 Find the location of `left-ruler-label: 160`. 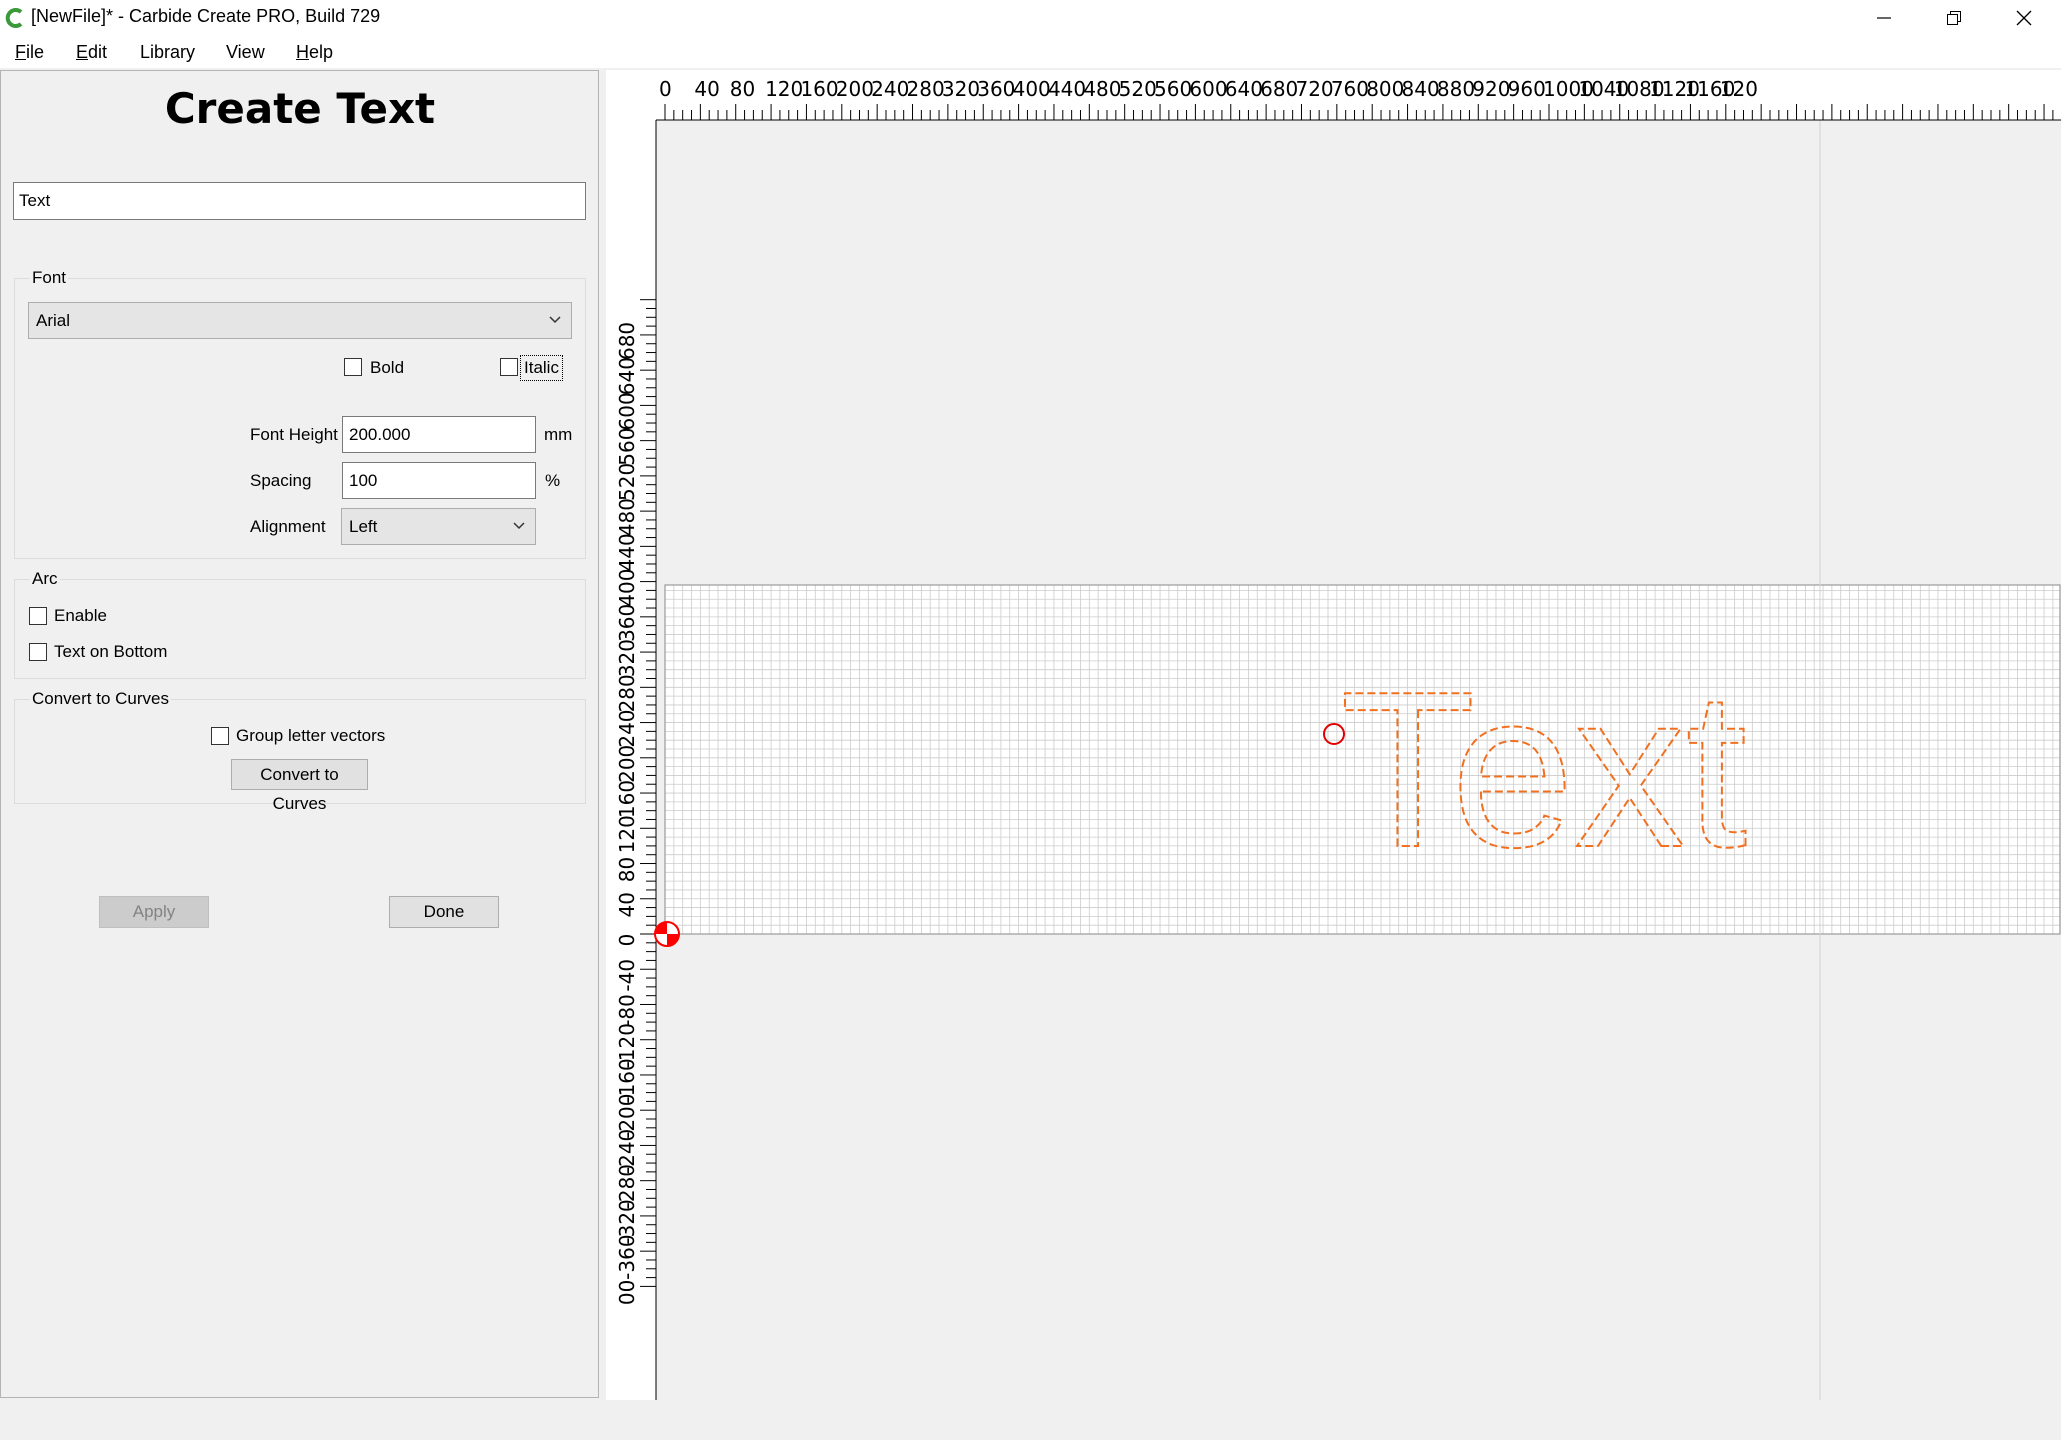

left-ruler-label: 160 is located at coordinates (627, 799).